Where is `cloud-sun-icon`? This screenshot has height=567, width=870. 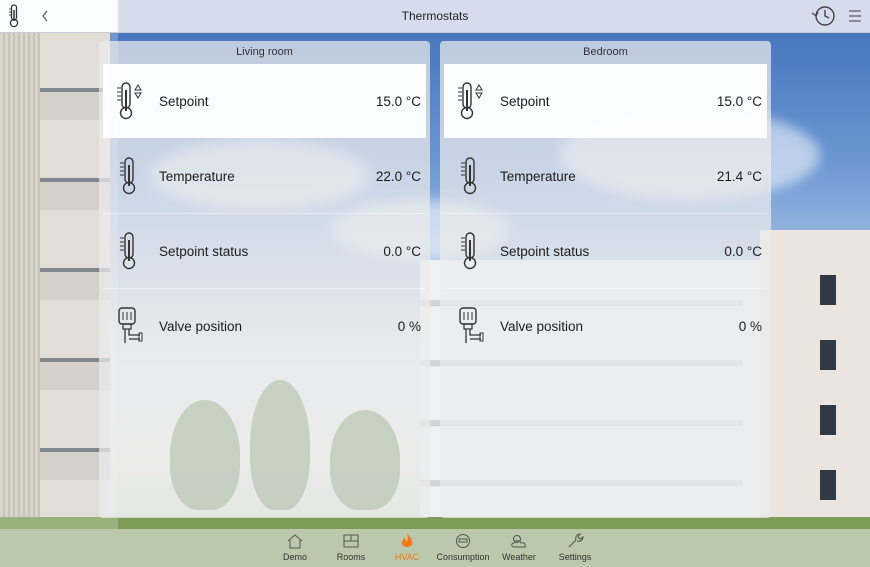
cloud-sun-icon is located at coordinates (519, 541).